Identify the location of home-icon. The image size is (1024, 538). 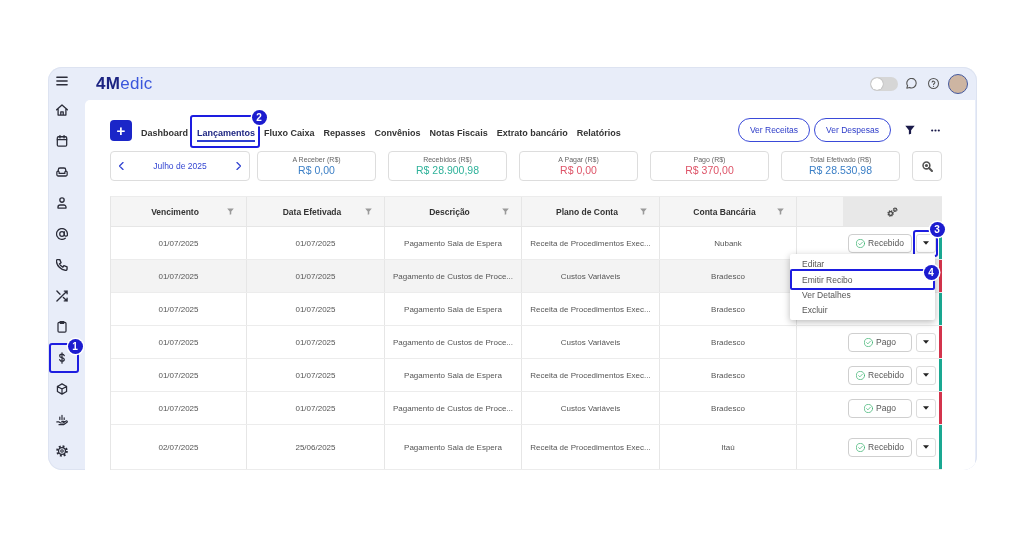
(62, 109).